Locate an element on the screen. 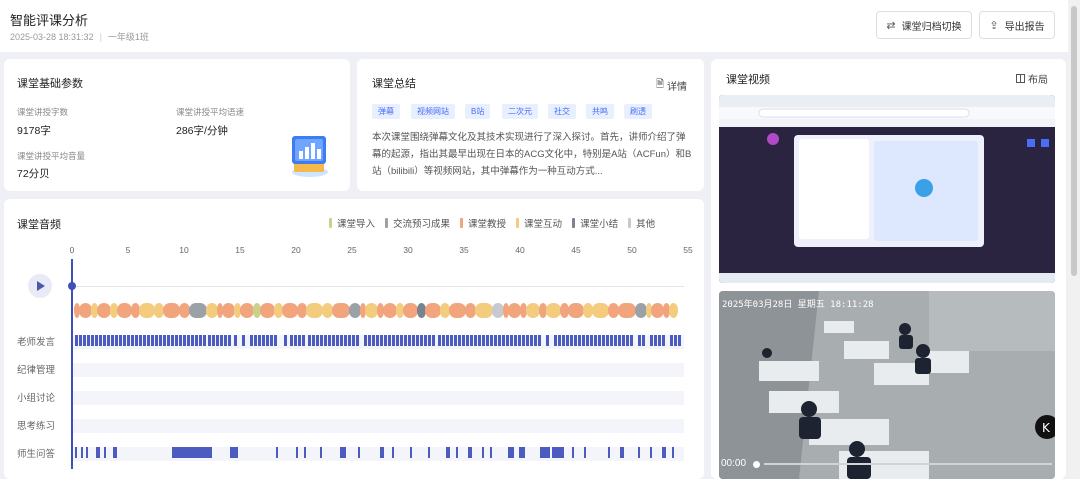 The width and height of the screenshot is (1080, 479). time-tick-label: 55 is located at coordinates (688, 250).